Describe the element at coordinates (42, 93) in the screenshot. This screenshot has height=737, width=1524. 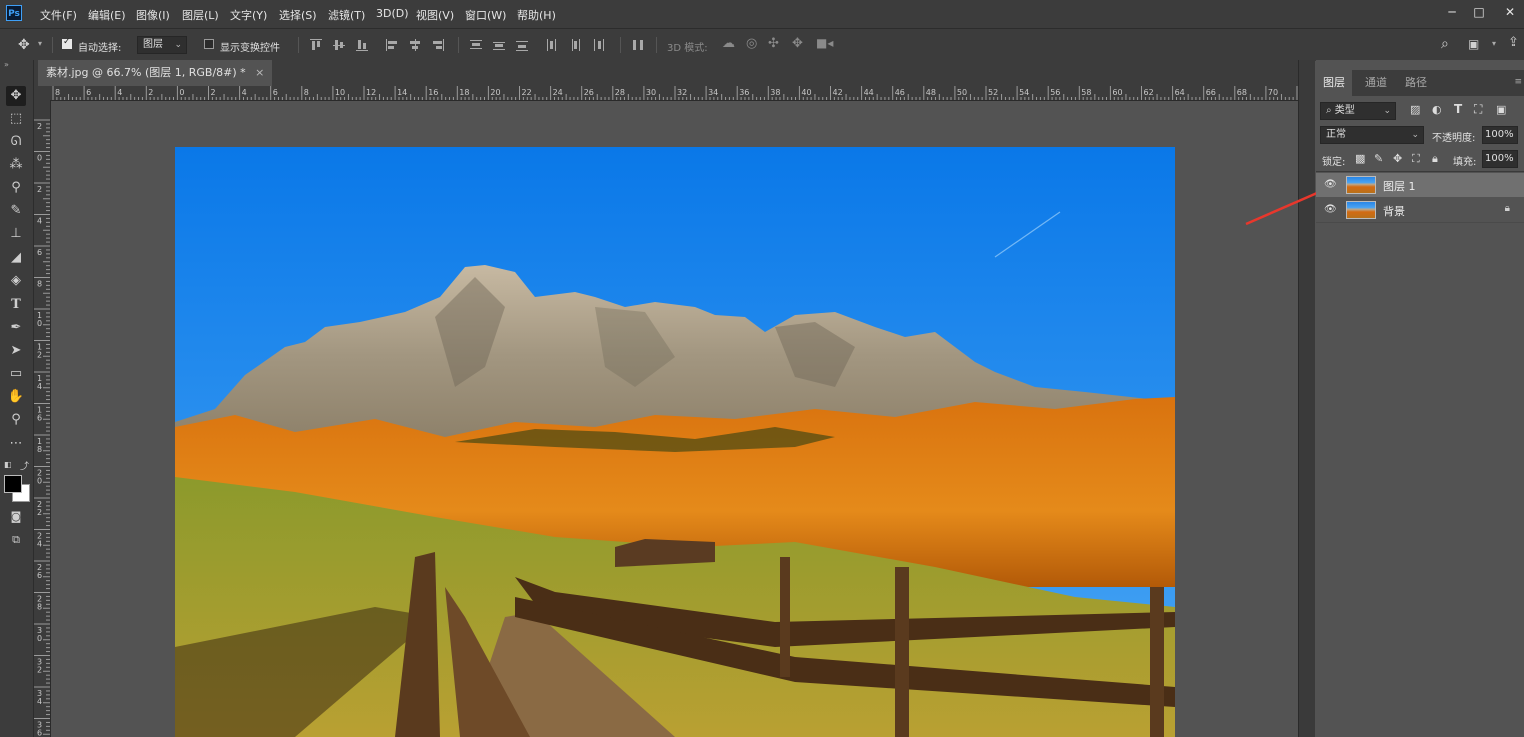
I see `ruler-origin` at that location.